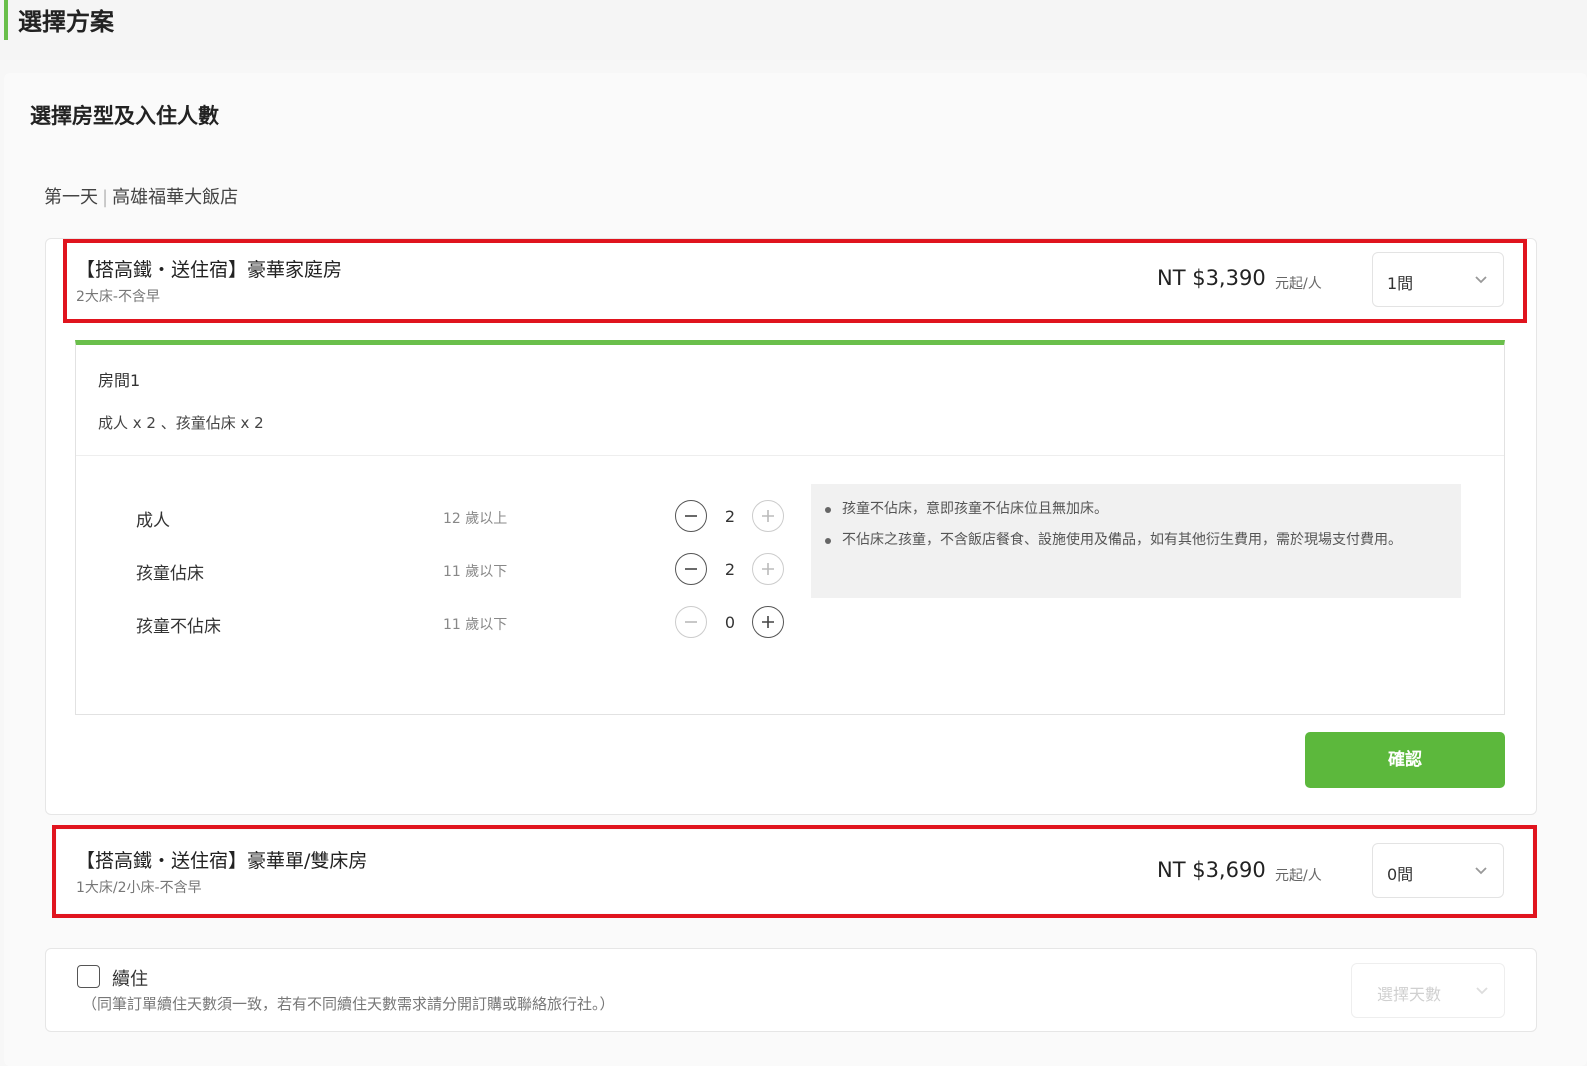  I want to click on day-hotel-label: 第一天 | 高雄福華大飯店, so click(141, 196).